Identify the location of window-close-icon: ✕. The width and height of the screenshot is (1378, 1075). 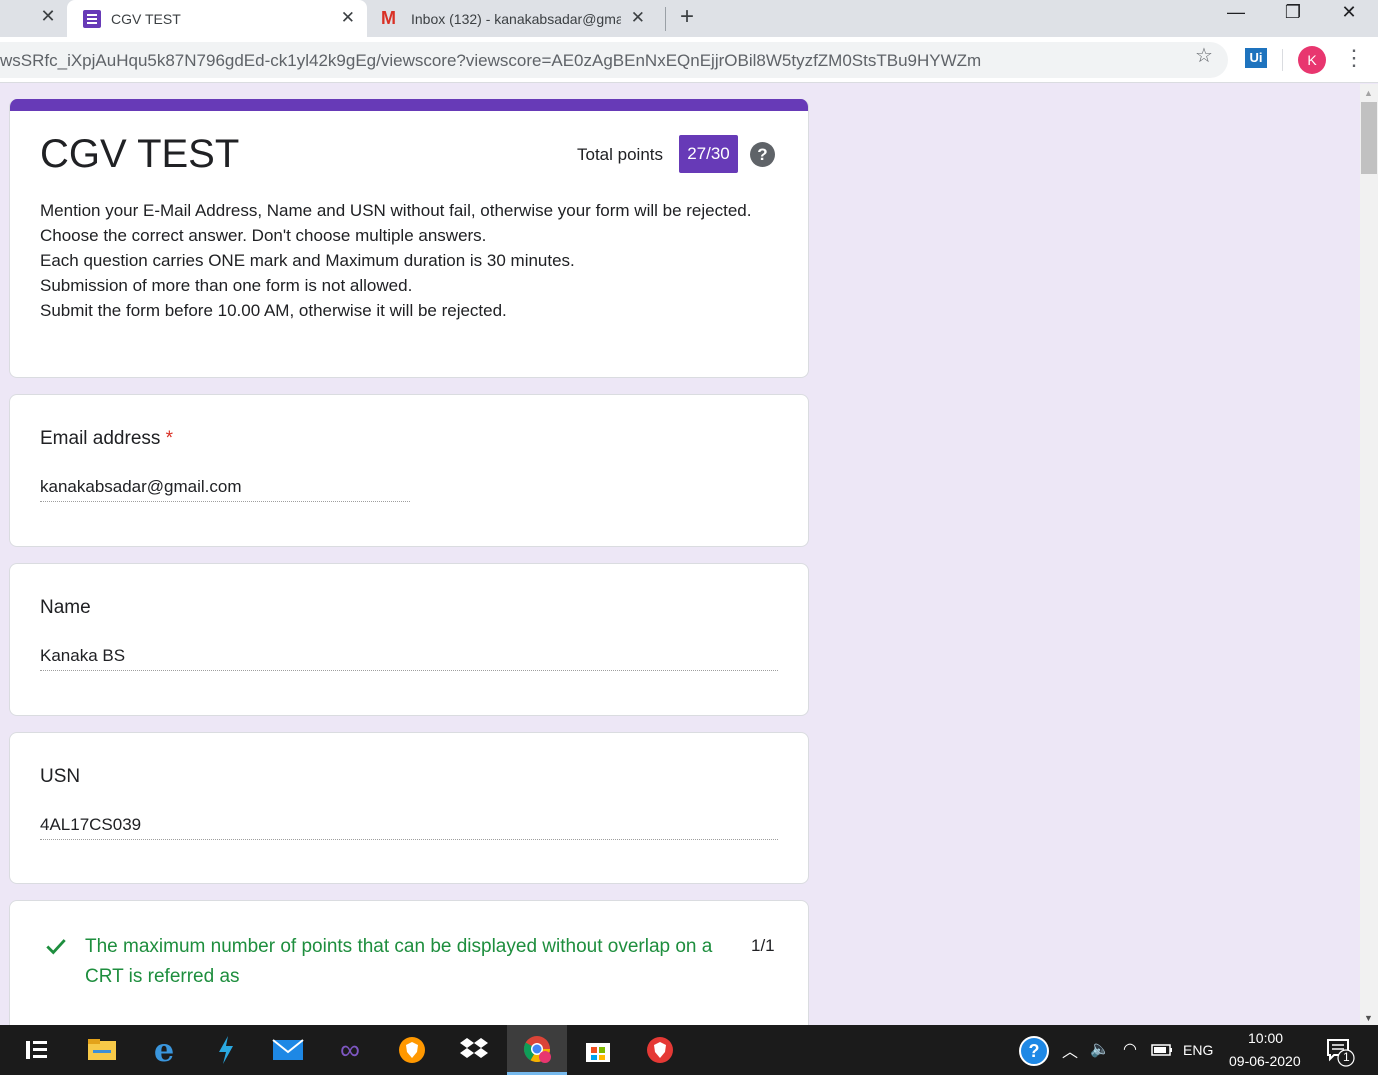
(1349, 12).